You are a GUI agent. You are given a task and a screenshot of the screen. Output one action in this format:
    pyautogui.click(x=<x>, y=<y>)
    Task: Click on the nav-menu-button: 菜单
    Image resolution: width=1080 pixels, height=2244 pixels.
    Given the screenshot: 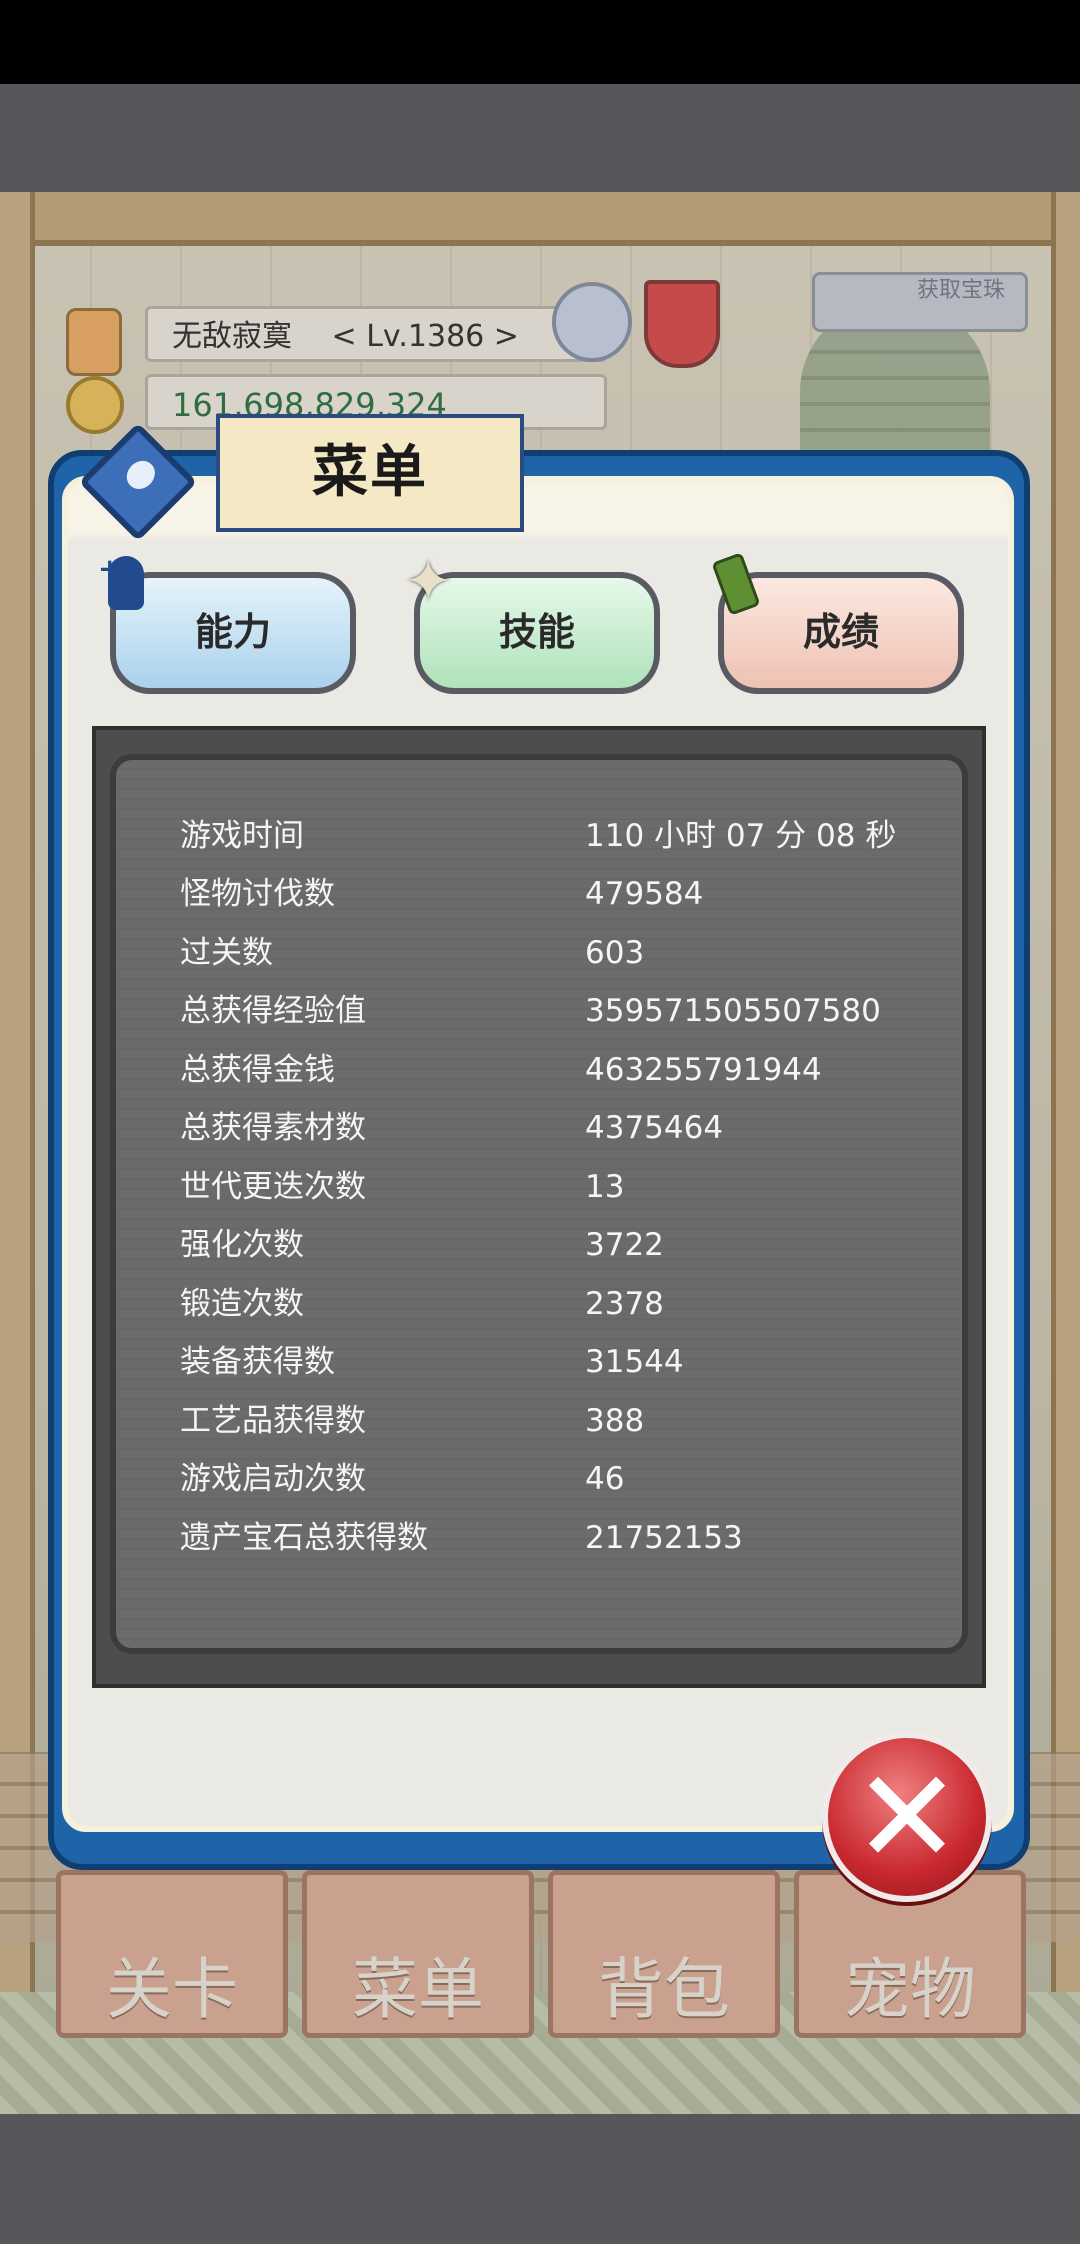 What is the action you would take?
    pyautogui.click(x=418, y=1954)
    